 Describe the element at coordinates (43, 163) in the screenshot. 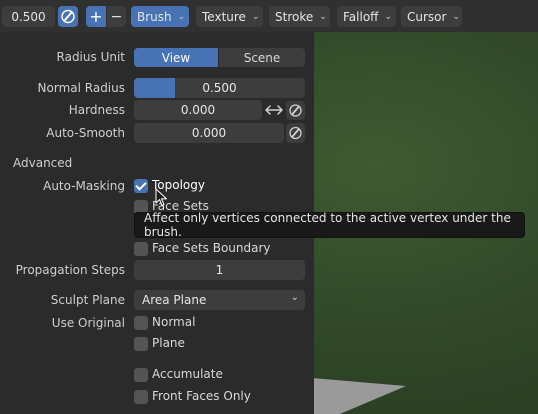

I see `advanced-heading: Advanced` at that location.